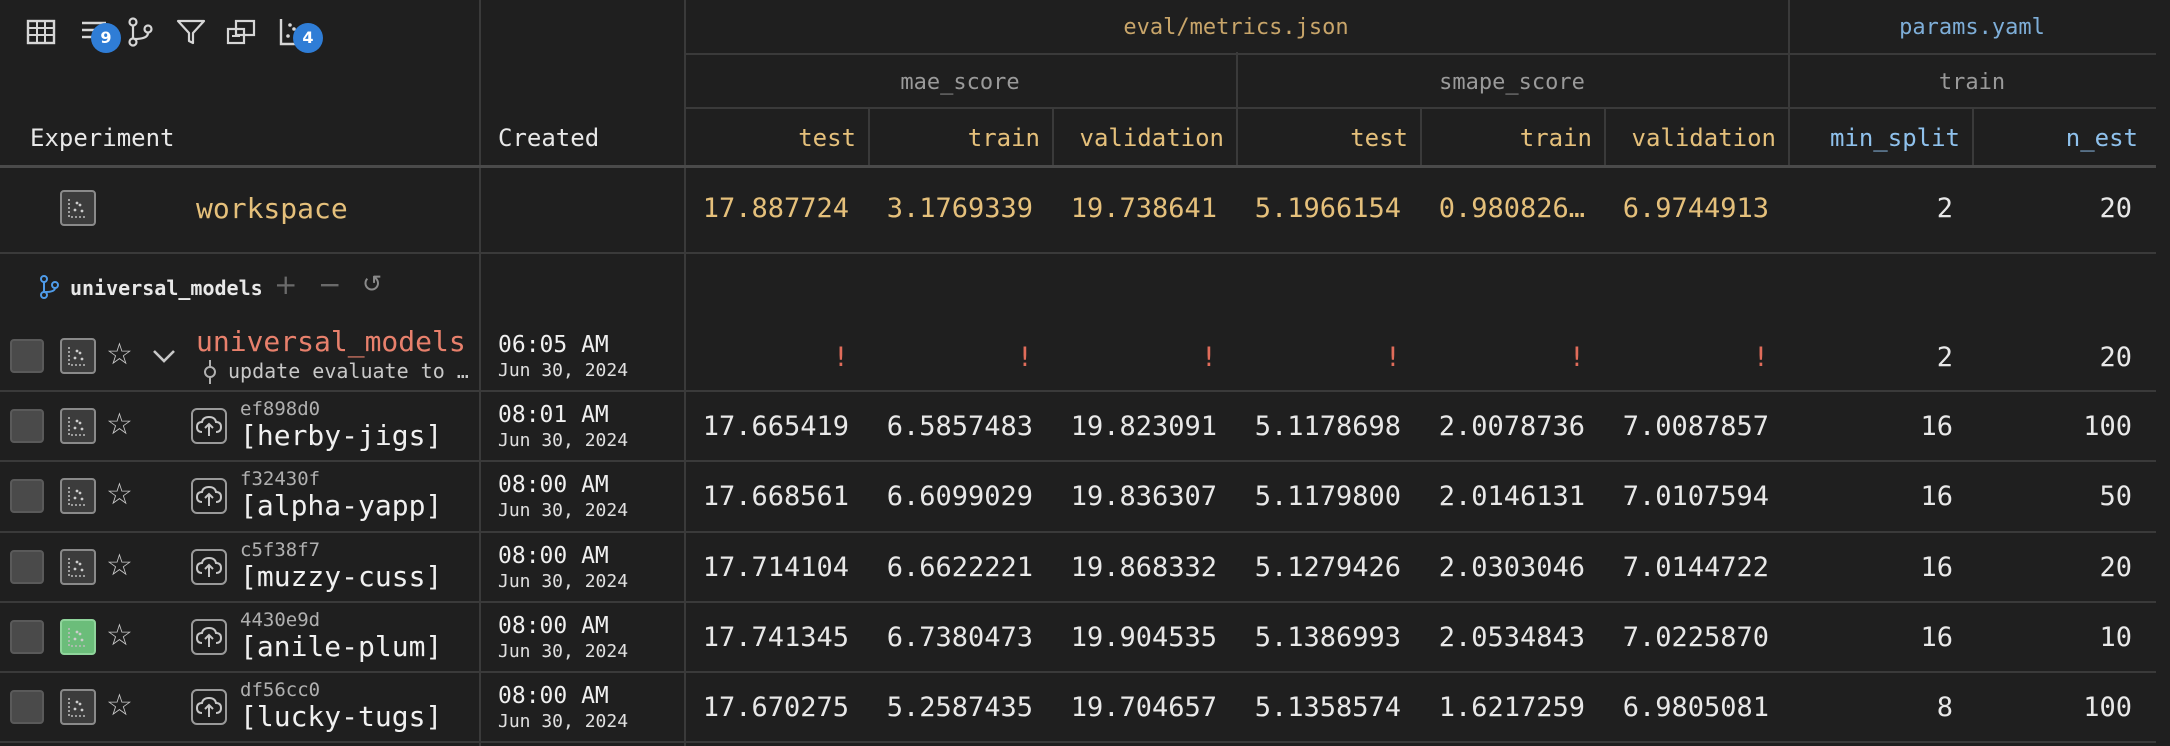 The image size is (2170, 746). I want to click on mae-validation-value: 19.823091, so click(1143, 426).